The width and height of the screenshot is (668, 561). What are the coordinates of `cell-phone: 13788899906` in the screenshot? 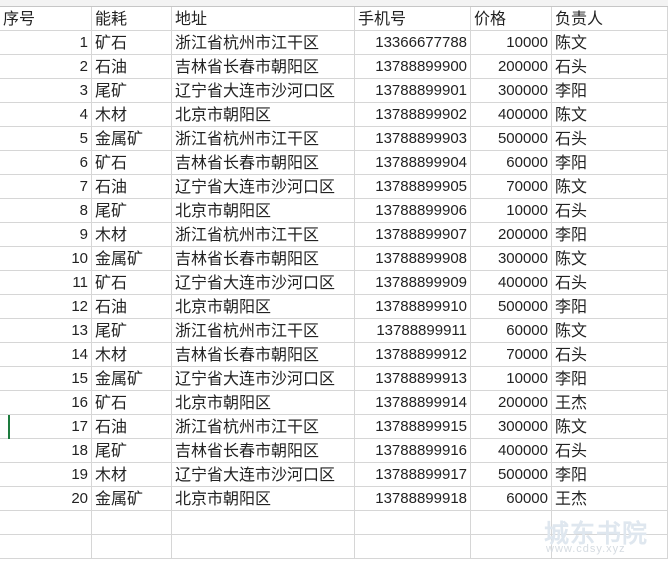 It's located at (413, 211).